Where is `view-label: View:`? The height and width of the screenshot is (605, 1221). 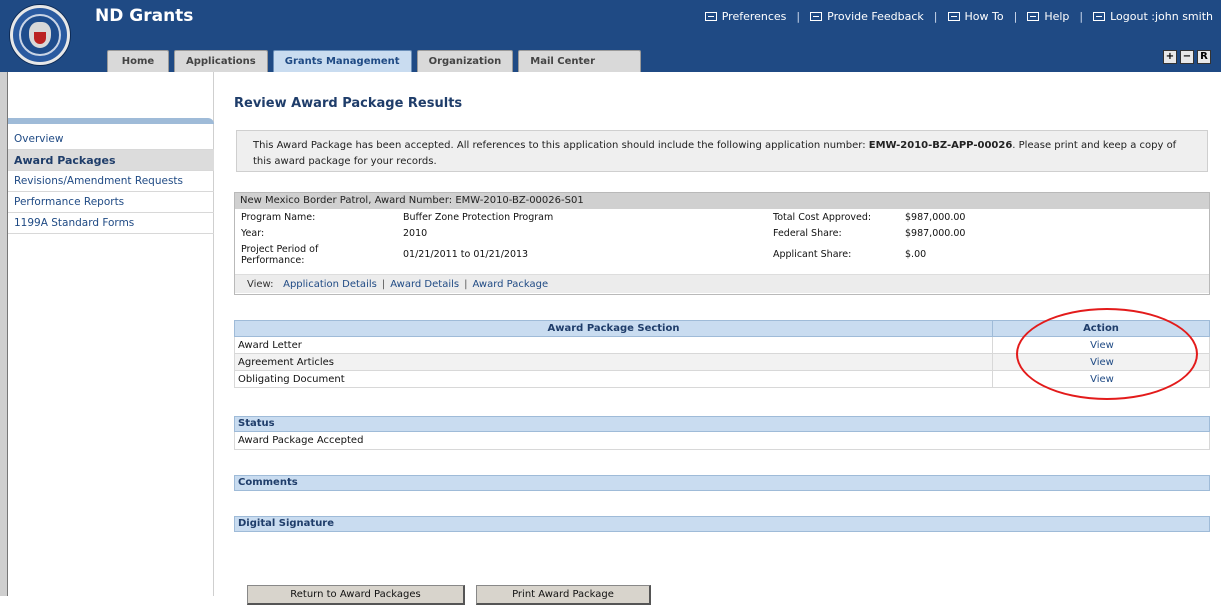 view-label: View: is located at coordinates (260, 284).